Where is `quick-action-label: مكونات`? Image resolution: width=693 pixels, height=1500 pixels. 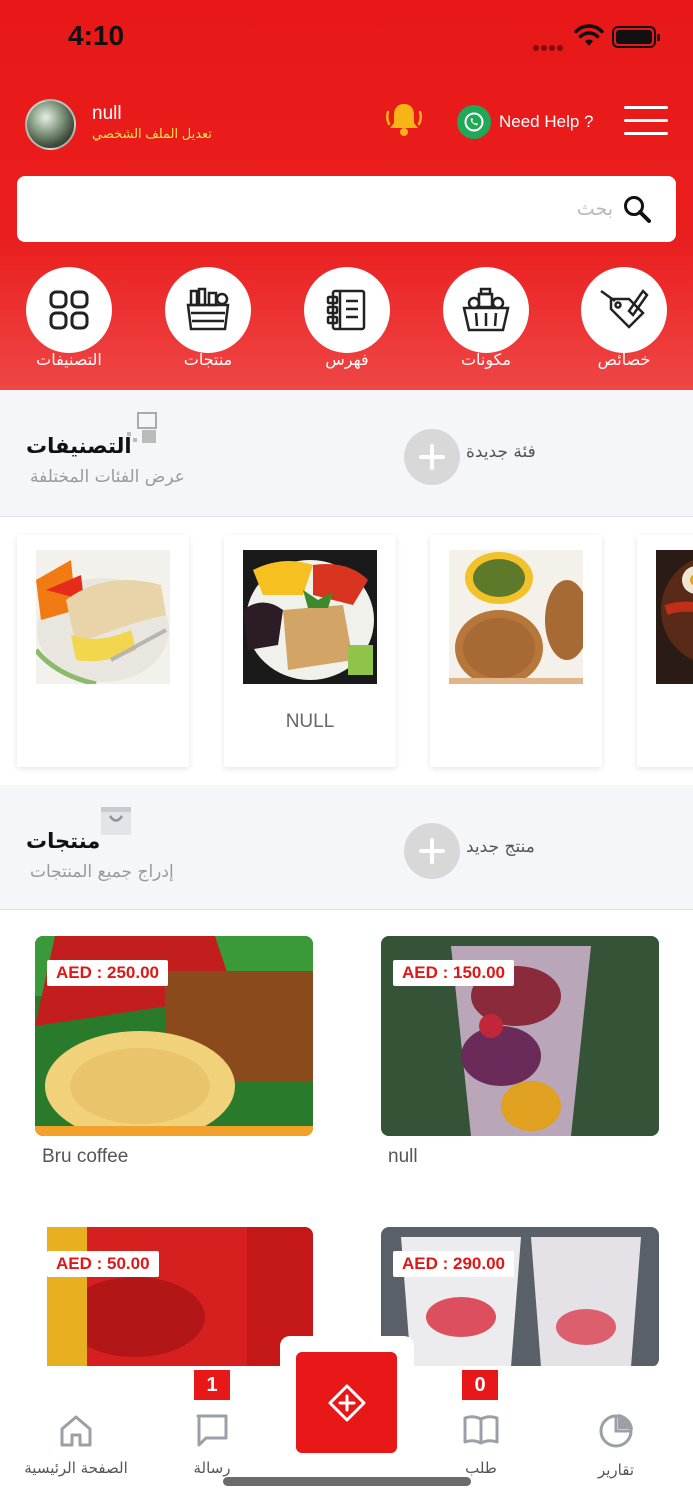 quick-action-label: مكونات is located at coordinates (486, 359).